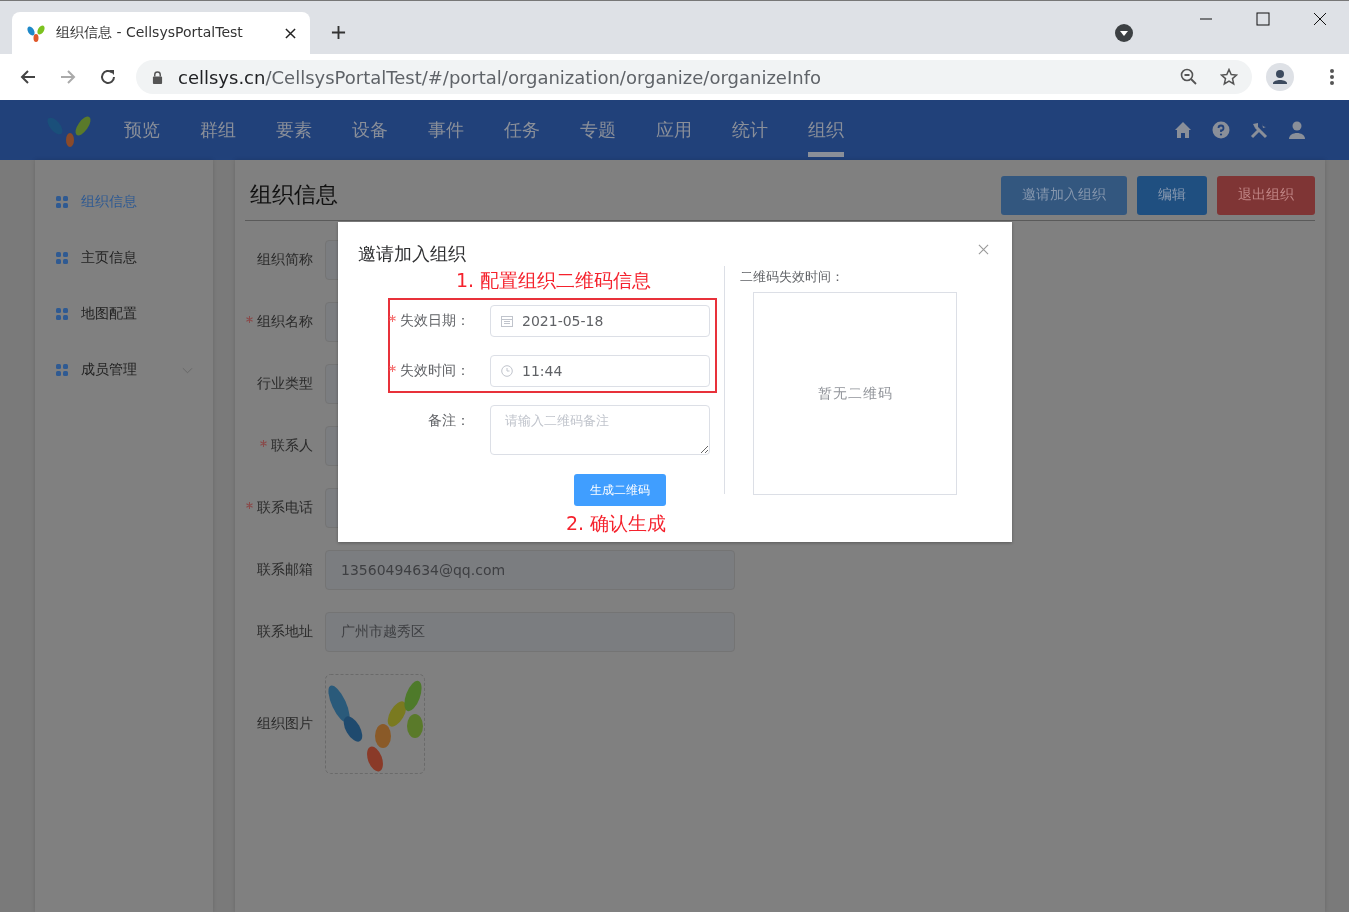 Image resolution: width=1349 pixels, height=912 pixels. I want to click on plus-icon, so click(338, 32).